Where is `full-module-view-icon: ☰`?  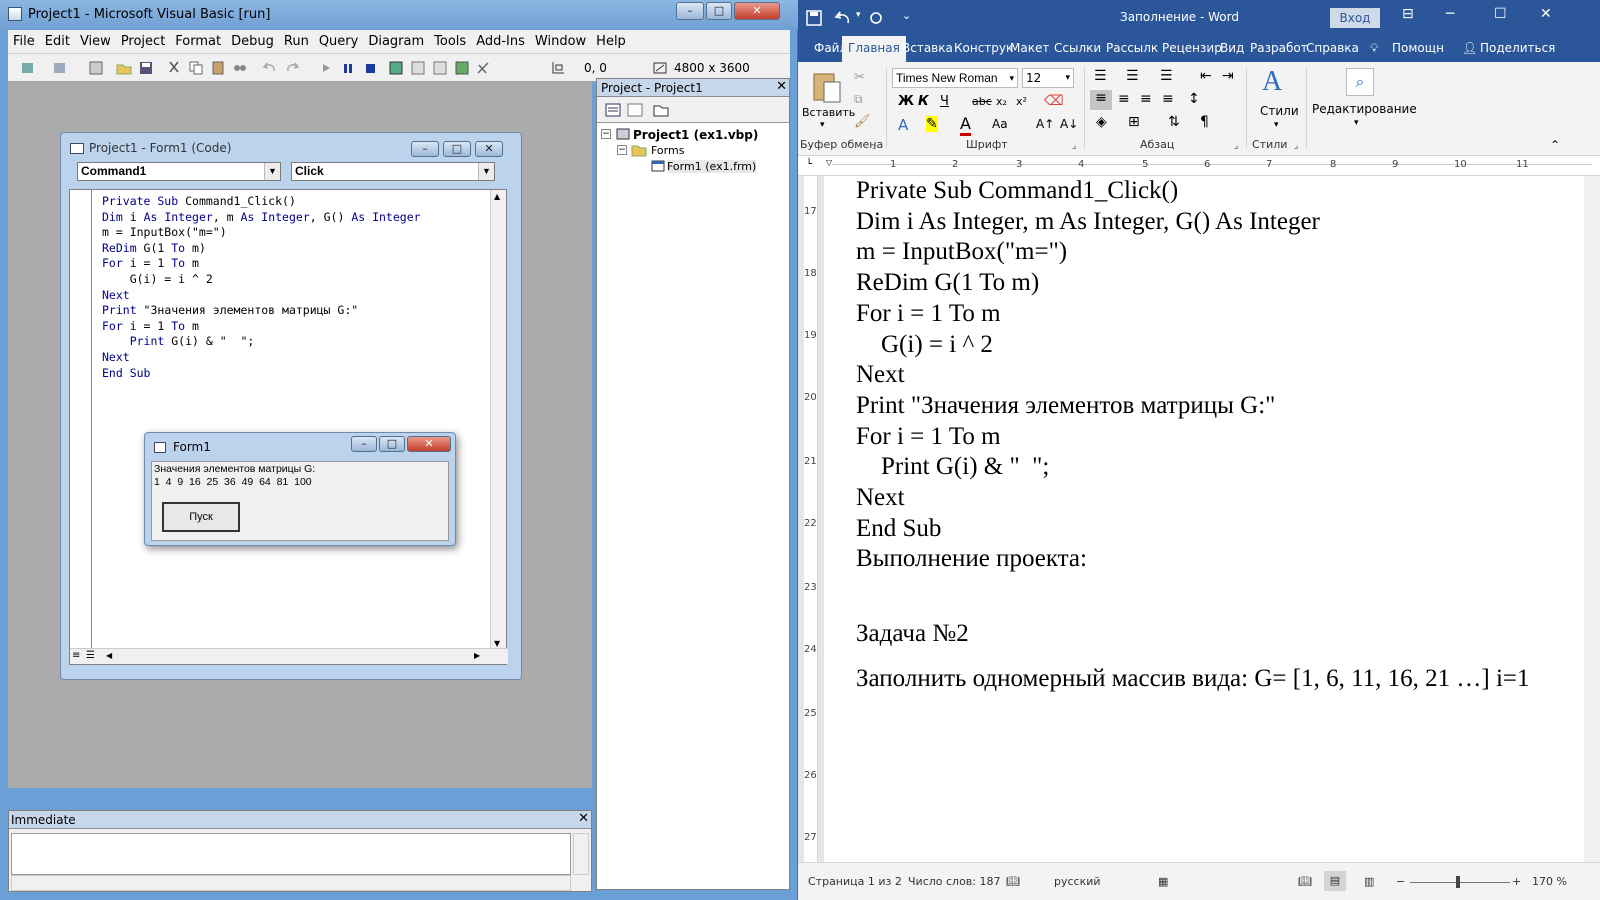 full-module-view-icon: ☰ is located at coordinates (90, 655).